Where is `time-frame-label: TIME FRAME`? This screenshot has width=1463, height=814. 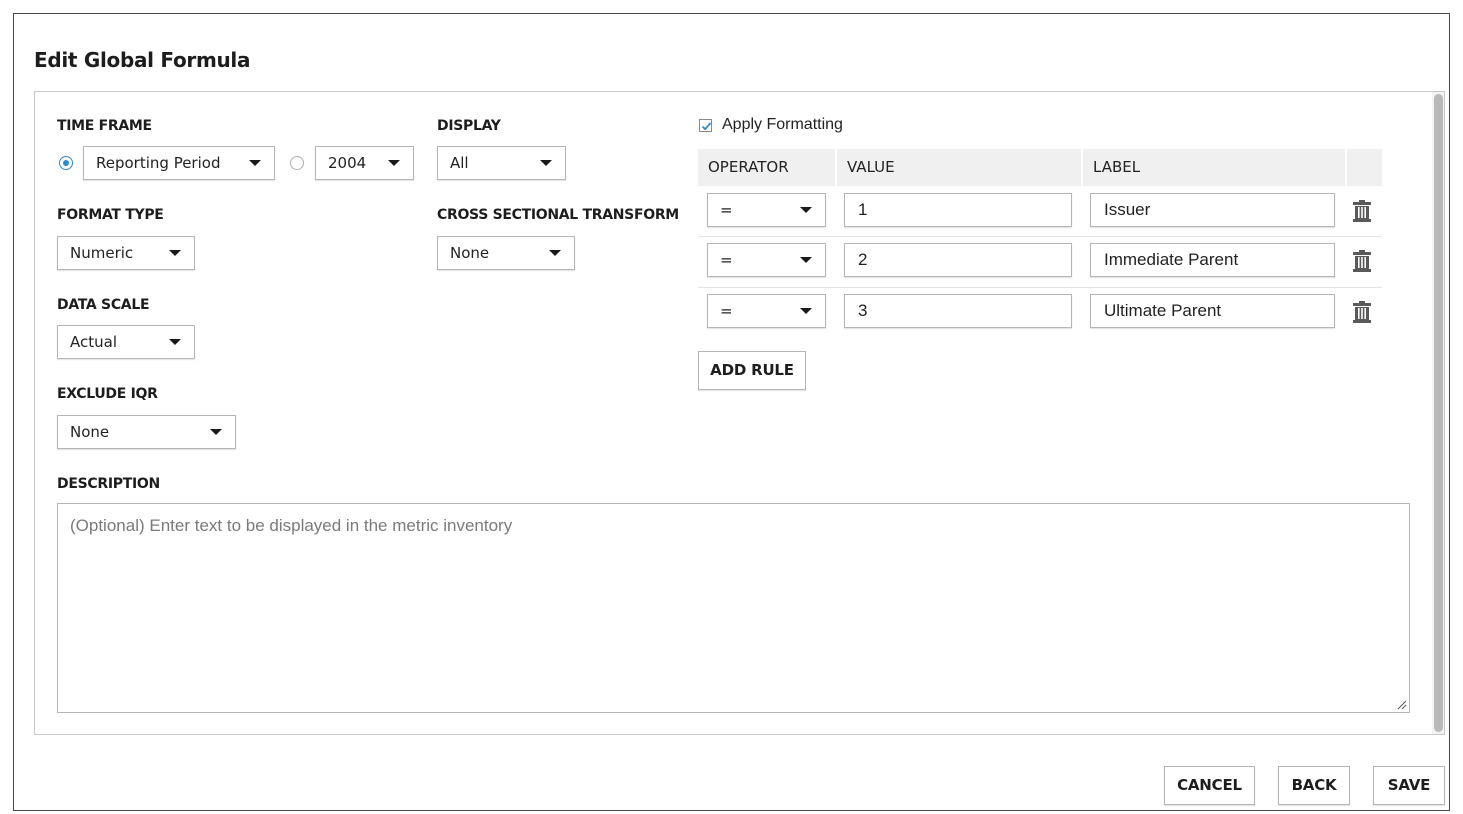
time-frame-label: TIME FRAME is located at coordinates (104, 126).